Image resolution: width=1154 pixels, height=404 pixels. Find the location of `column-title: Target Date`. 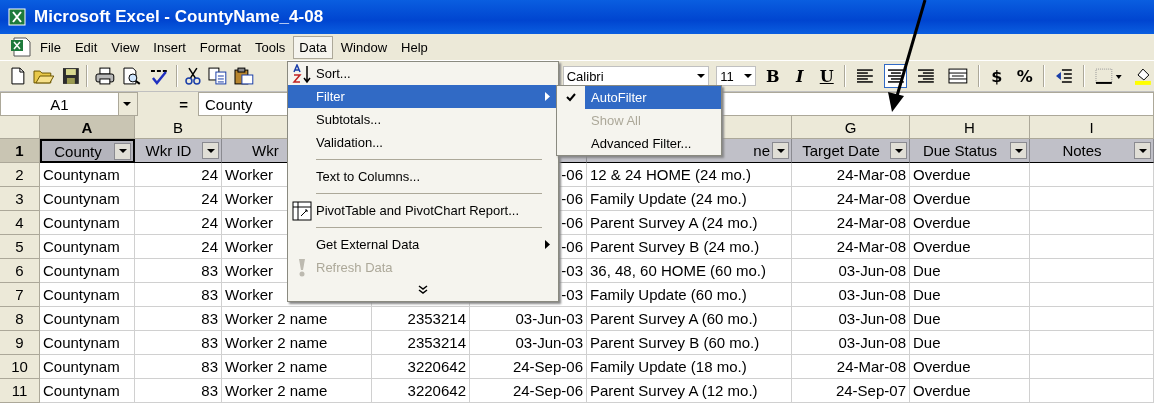

column-title: Target Date is located at coordinates (841, 150).